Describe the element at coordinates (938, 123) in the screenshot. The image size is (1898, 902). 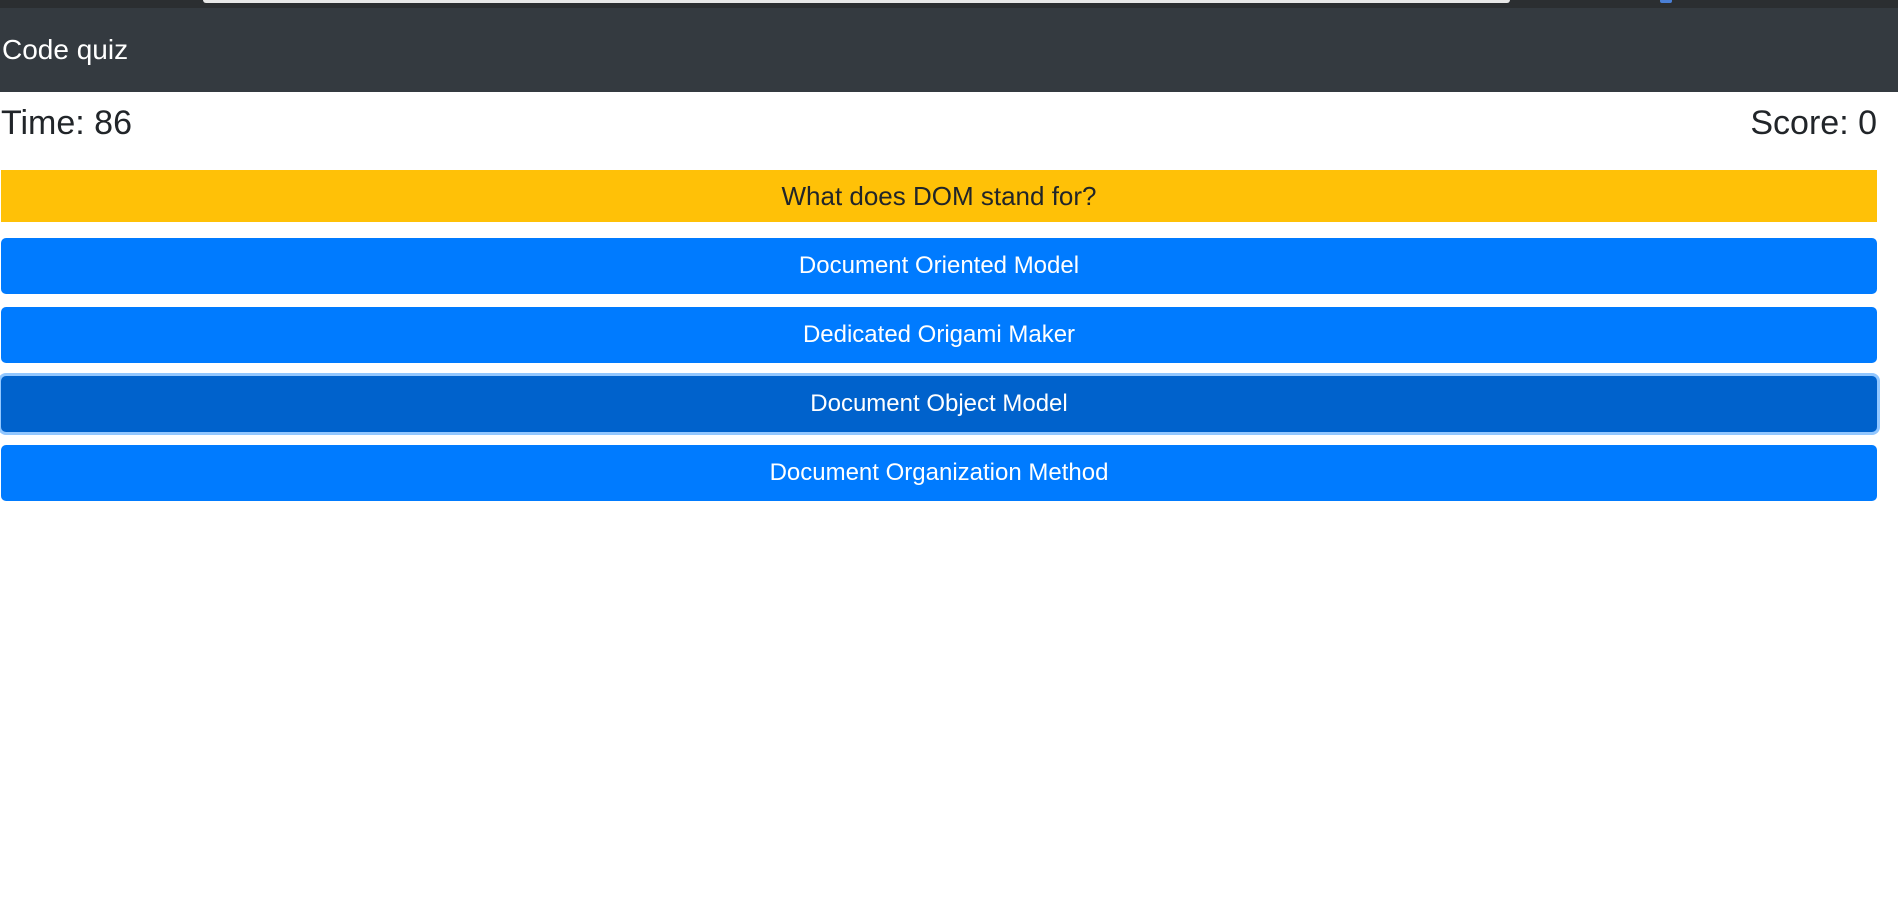
I see `stats-bar: Time: 86 Score: 0` at that location.